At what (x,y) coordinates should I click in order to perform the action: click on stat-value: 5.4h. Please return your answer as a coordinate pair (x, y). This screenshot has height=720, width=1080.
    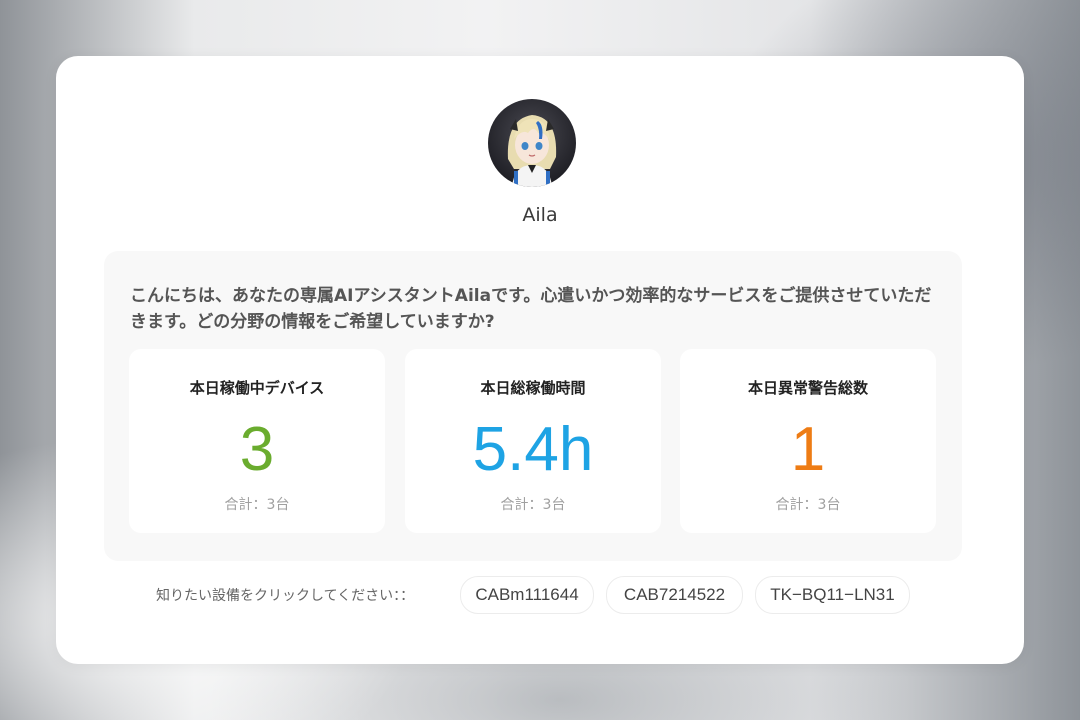
    Looking at the image, I should click on (533, 449).